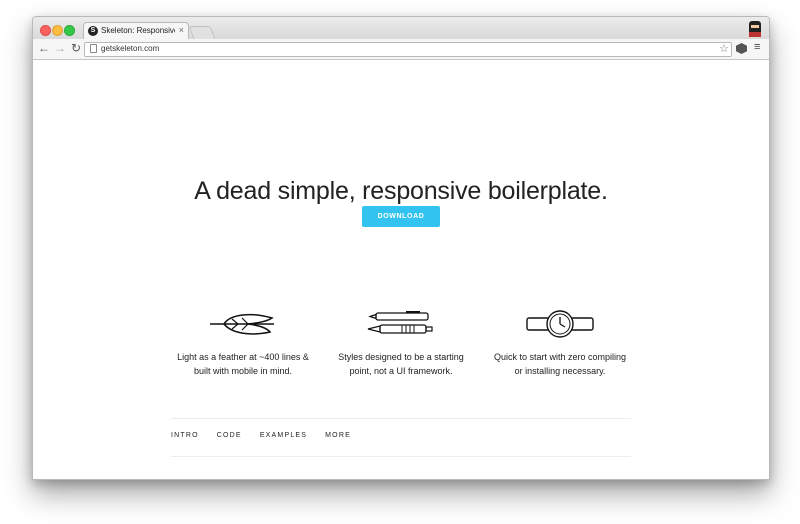 Image resolution: width=800 pixels, height=524 pixels. Describe the element at coordinates (401, 28) in the screenshot. I see `title-bar: S Skeleton: Responsive CSS ×` at that location.